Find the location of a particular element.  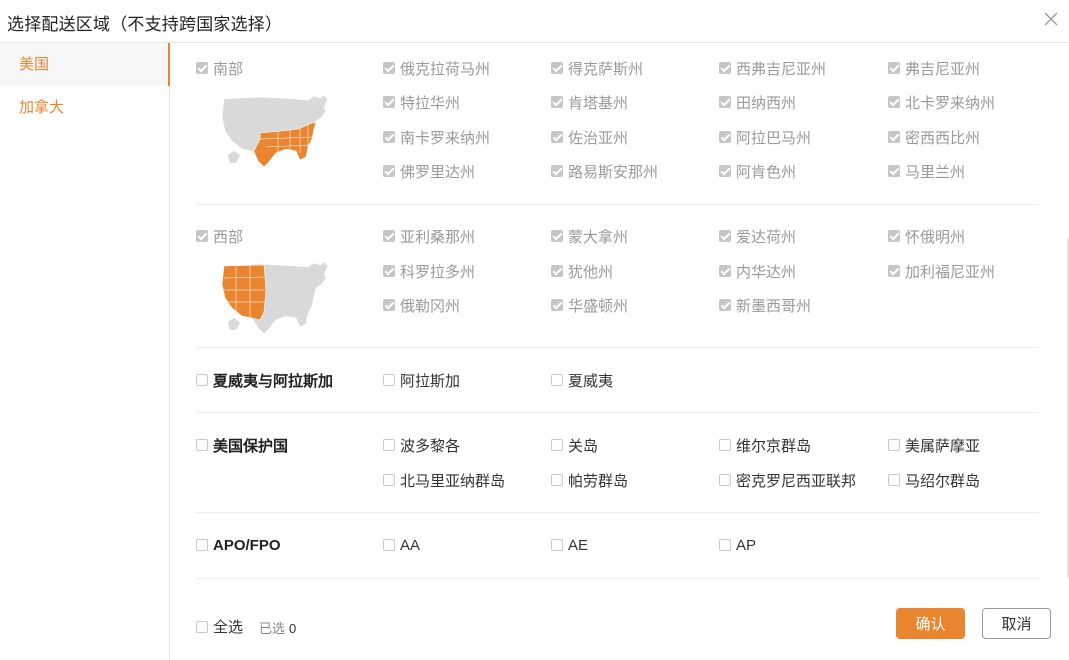

state-checkbox: 北马里亚纳群岛 is located at coordinates (444, 480).